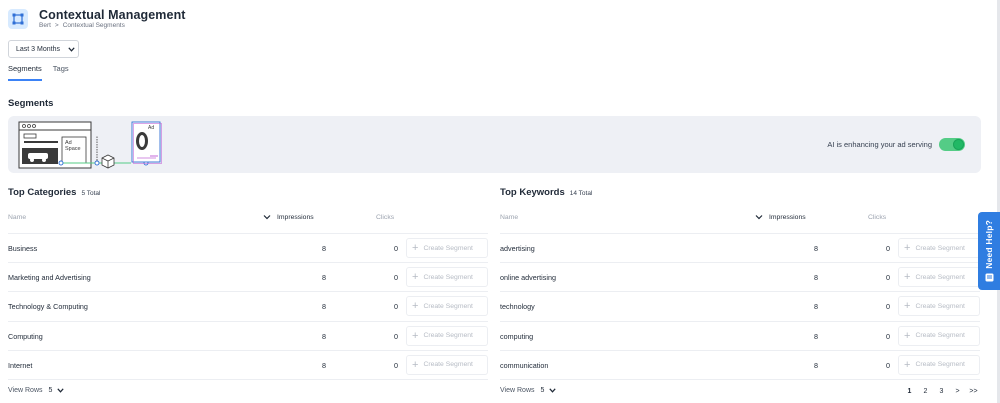 This screenshot has width=1000, height=403. I want to click on date-range-dropdown: Last 3 Months, so click(43, 49).